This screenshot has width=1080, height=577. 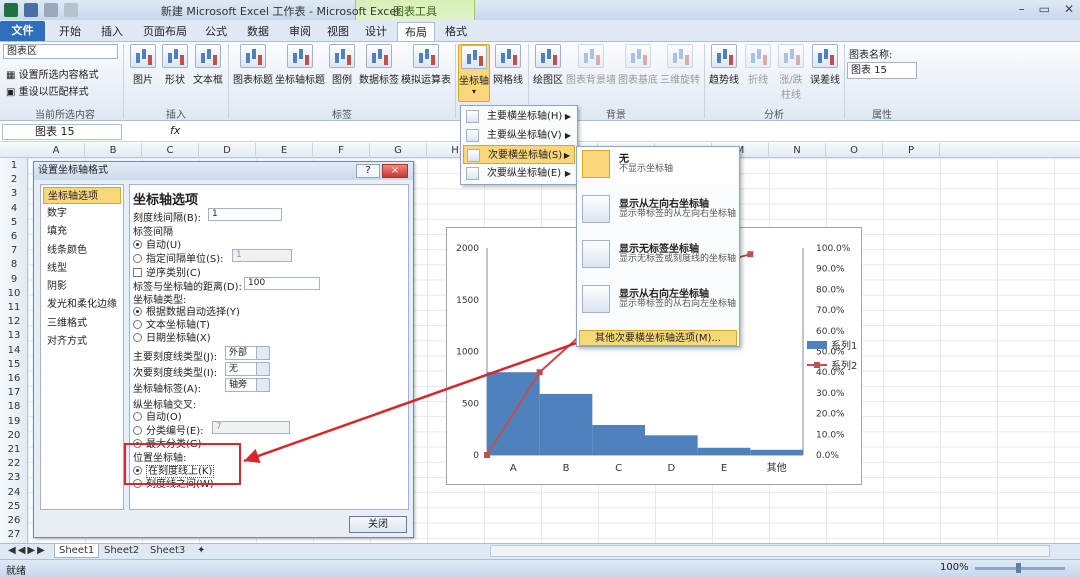 I want to click on sheet-tab-1: Sheet1, so click(x=77, y=551).